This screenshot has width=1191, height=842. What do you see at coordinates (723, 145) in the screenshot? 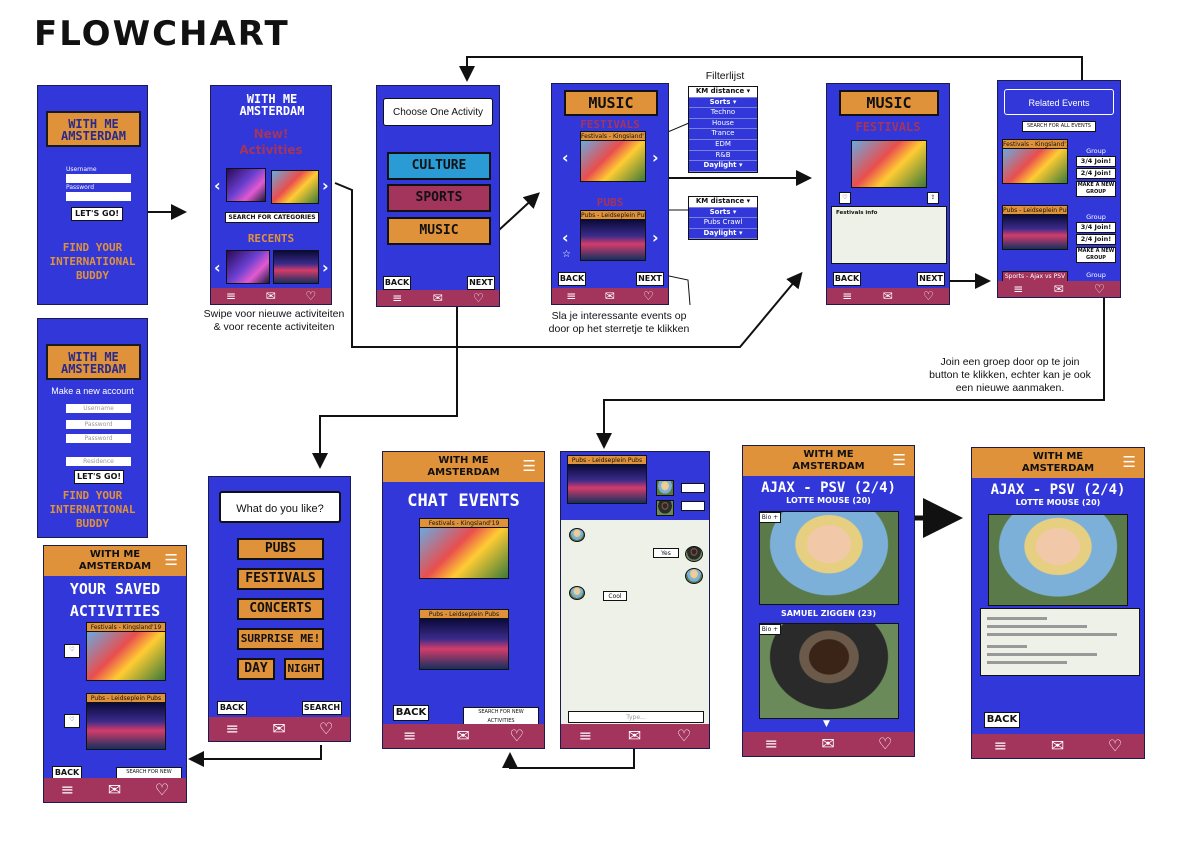
I see `filter-1-item: EDM` at bounding box center [723, 145].